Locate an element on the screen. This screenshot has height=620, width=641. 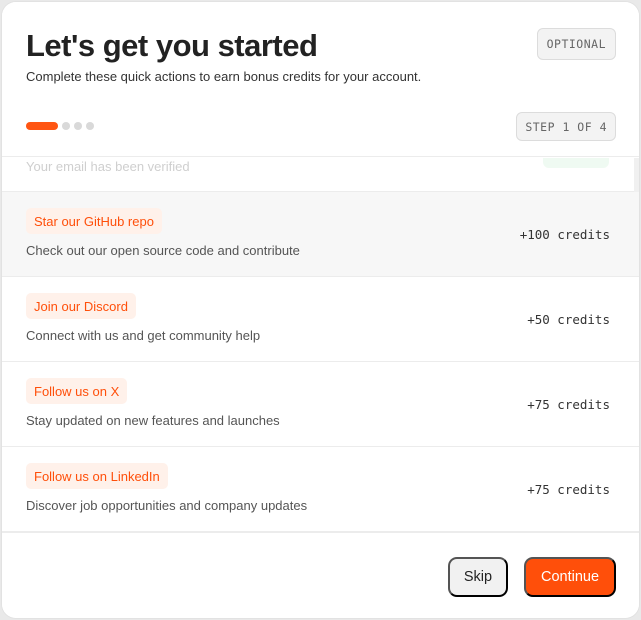
list-item-tag: Join our Discord is located at coordinates (81, 306).